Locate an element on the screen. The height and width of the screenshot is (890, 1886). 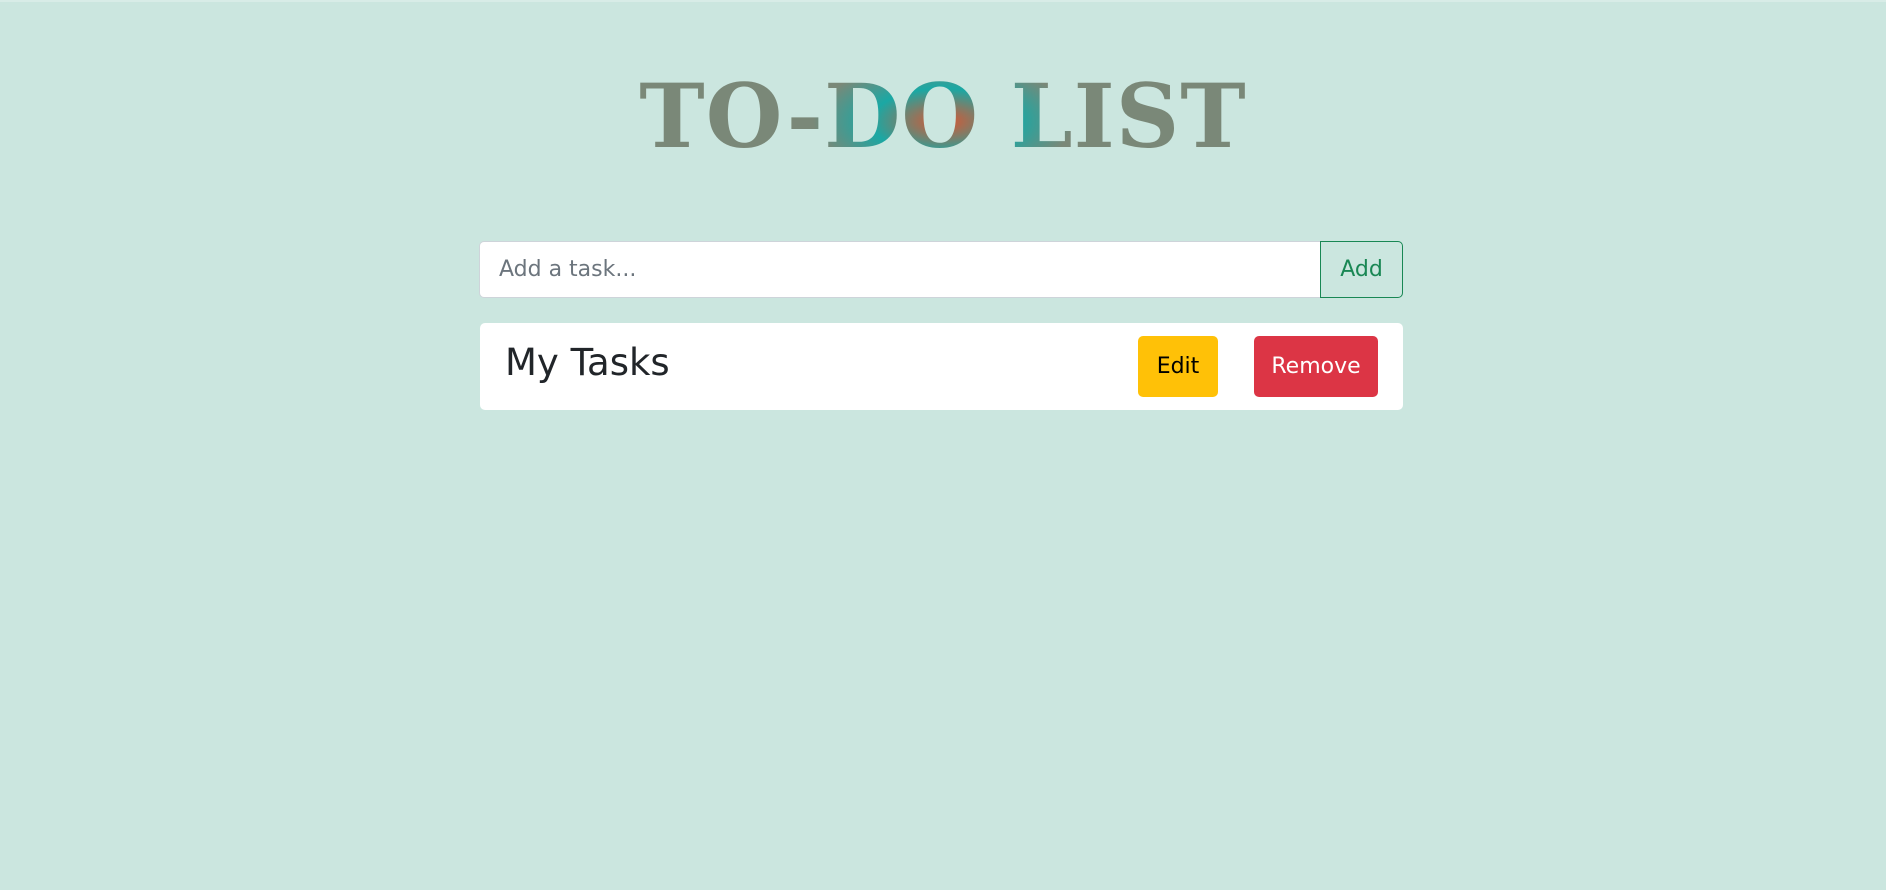
task-input is located at coordinates (899, 269).